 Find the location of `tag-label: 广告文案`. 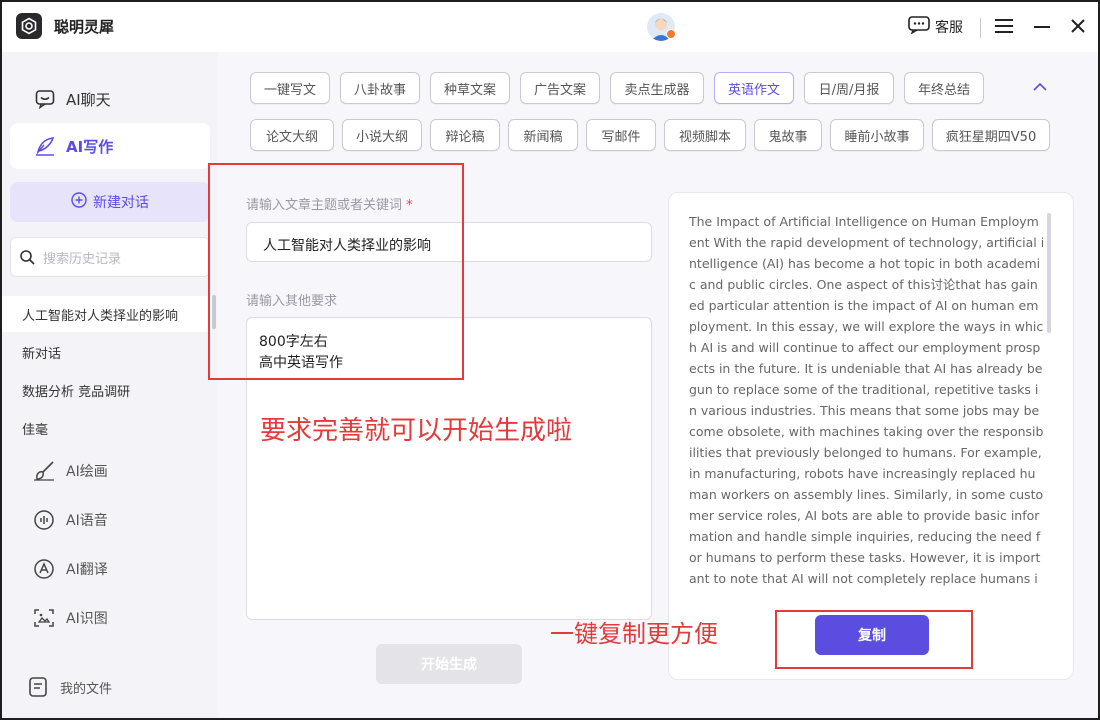

tag-label: 广告文案 is located at coordinates (559, 90).